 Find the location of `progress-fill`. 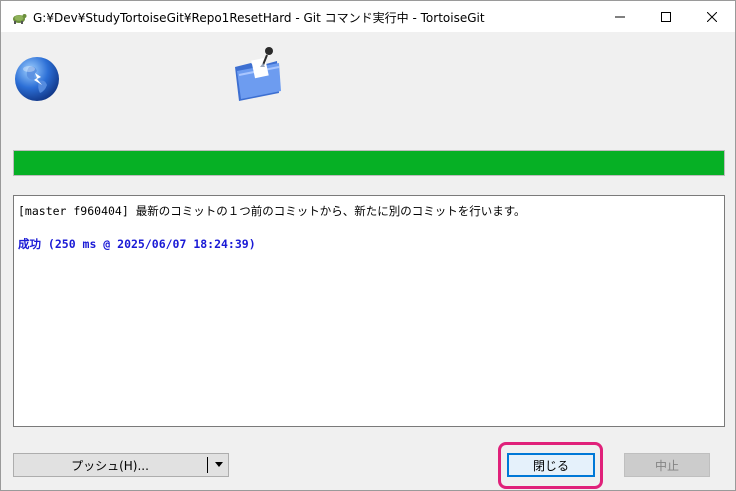

progress-fill is located at coordinates (369, 163).